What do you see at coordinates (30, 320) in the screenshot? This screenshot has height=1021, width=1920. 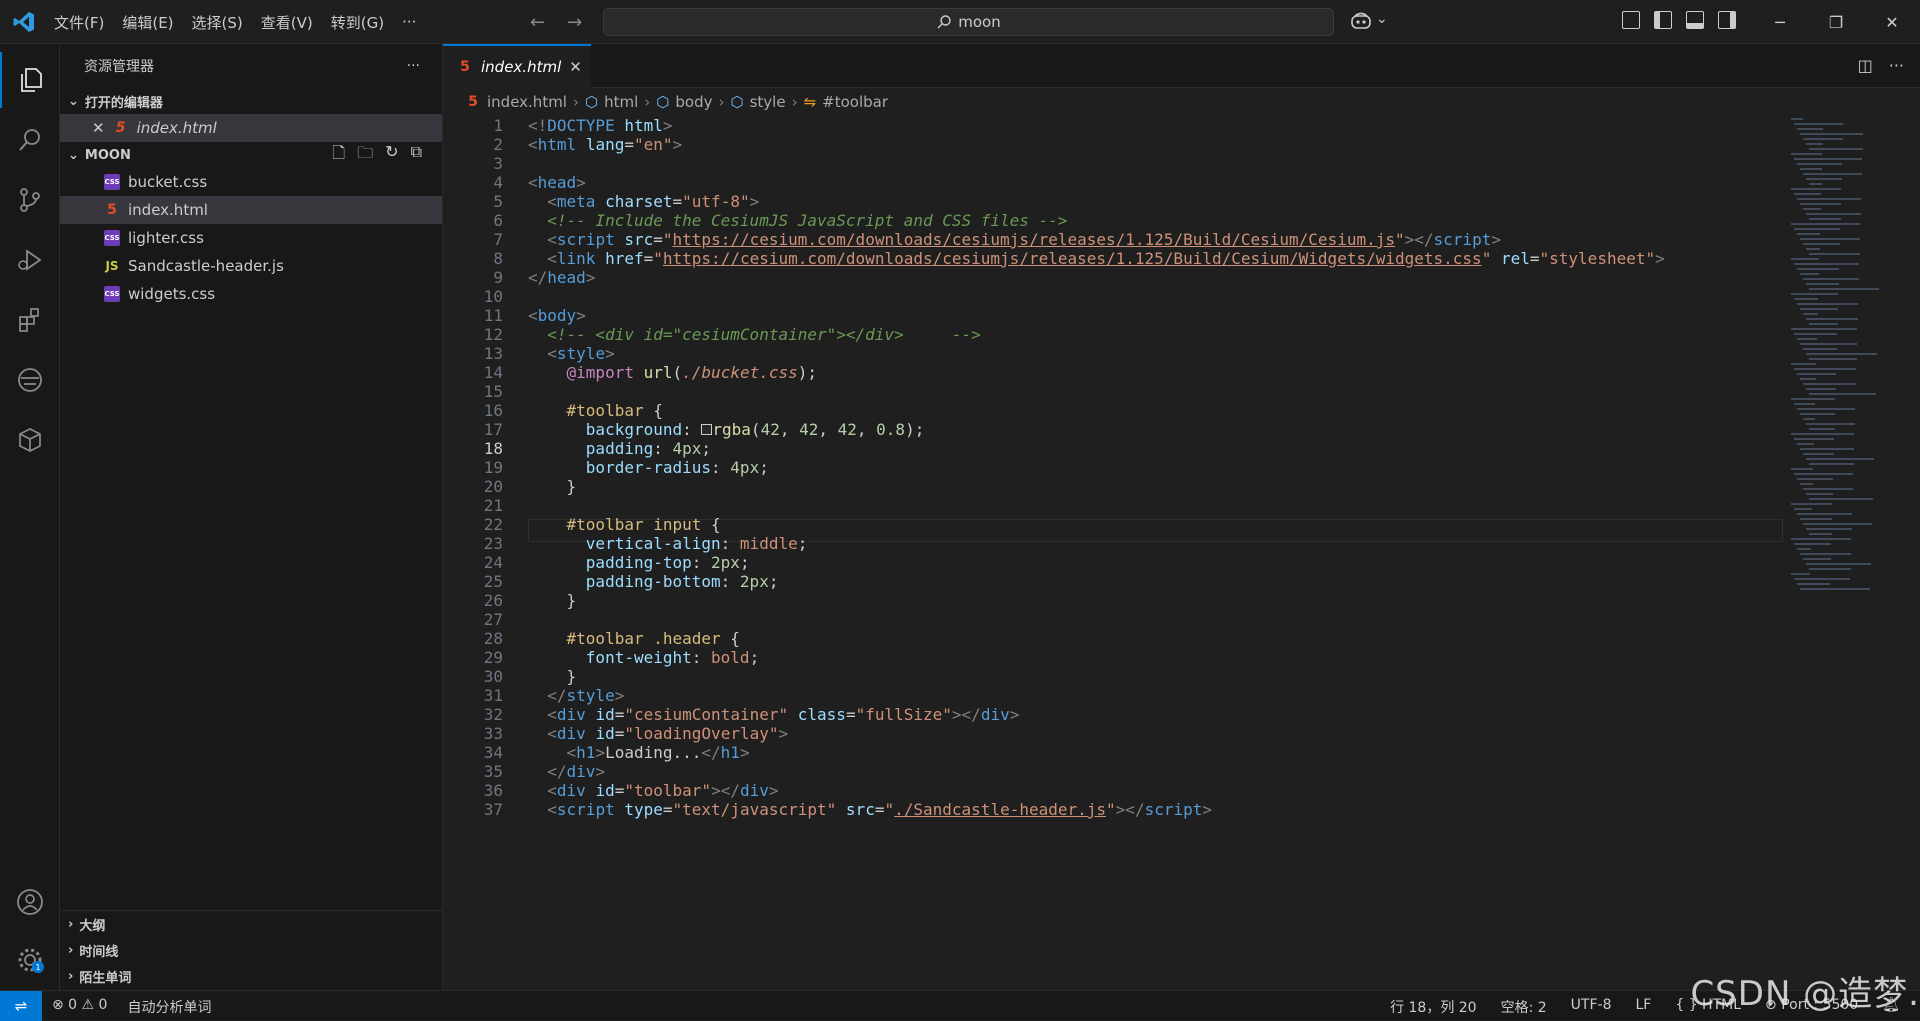 I see `extensions-activity-button` at bounding box center [30, 320].